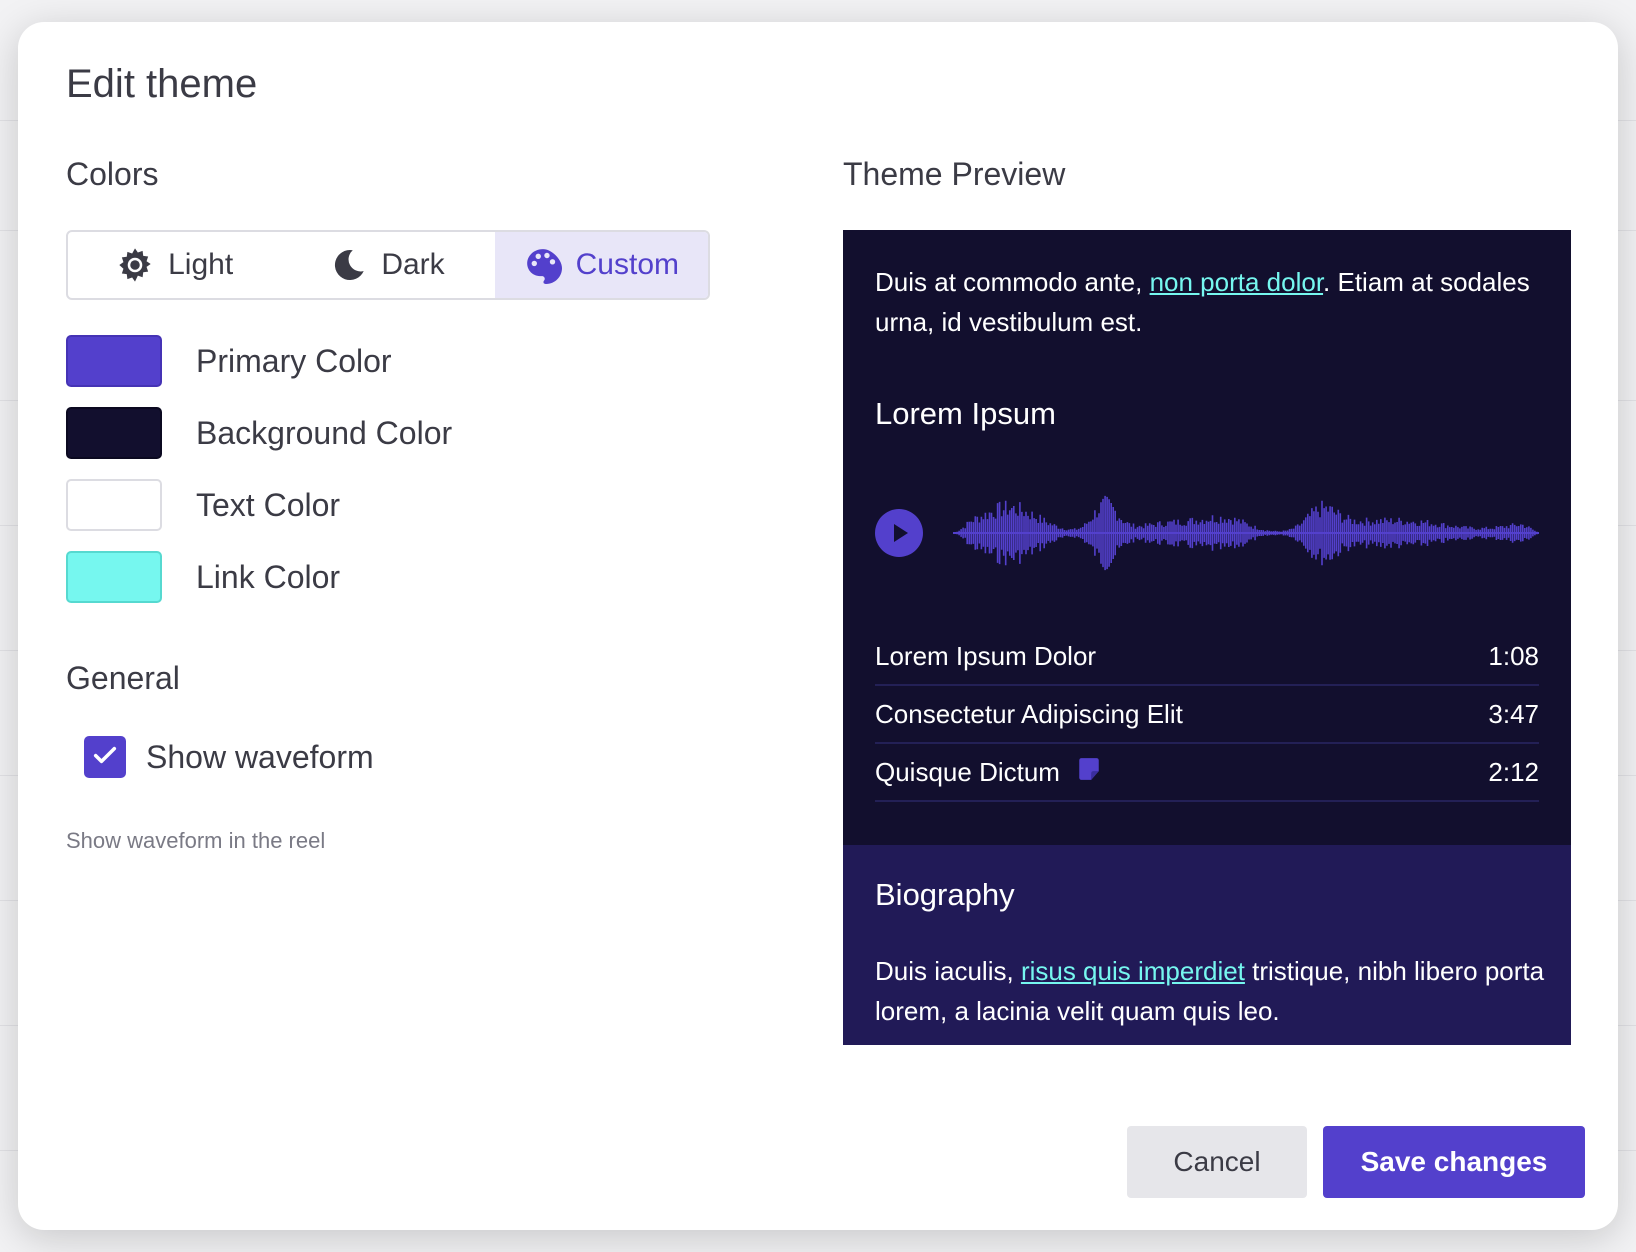 The height and width of the screenshot is (1252, 1636). Describe the element at coordinates (1089, 772) in the screenshot. I see `note-icon` at that location.